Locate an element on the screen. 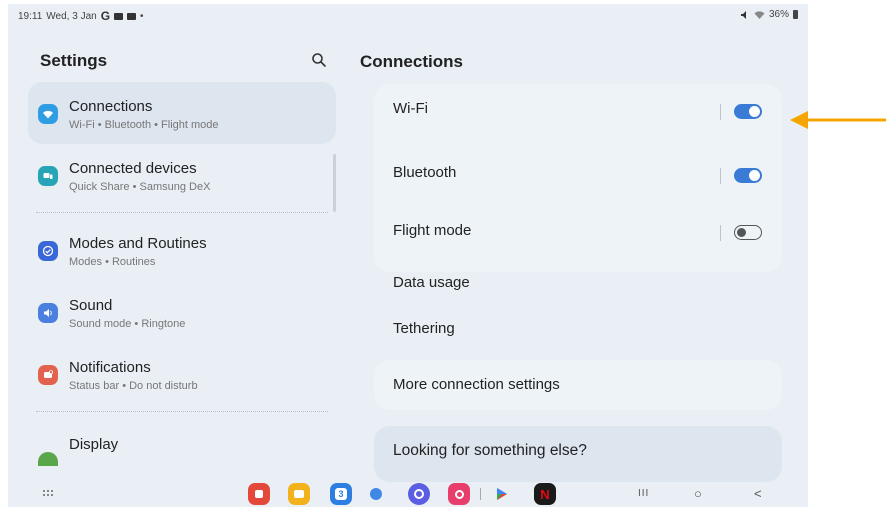 The height and width of the screenshot is (511, 890). looking-for-something-else-row: Looking for something else? is located at coordinates (578, 454).